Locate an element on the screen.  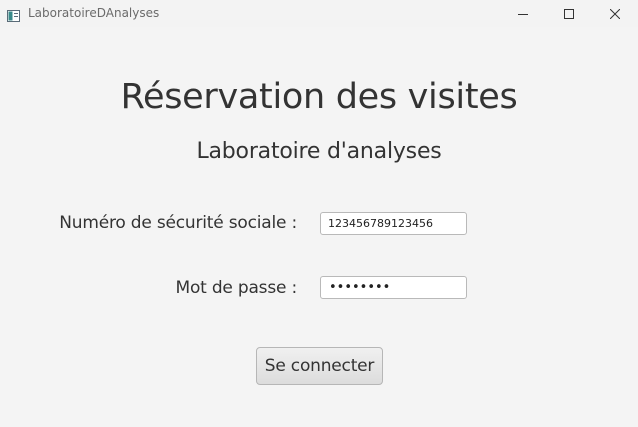
maximize-button is located at coordinates (569, 13).